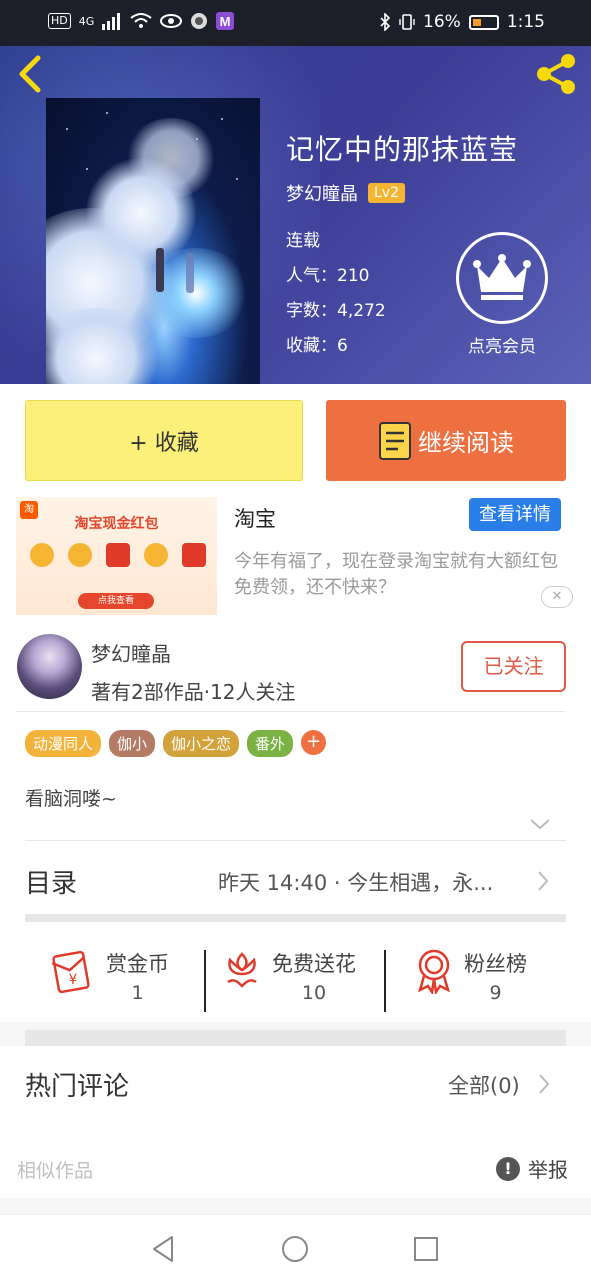 The width and height of the screenshot is (591, 1280). I want to click on hot-comments-title: 热门评论, so click(77, 1087).